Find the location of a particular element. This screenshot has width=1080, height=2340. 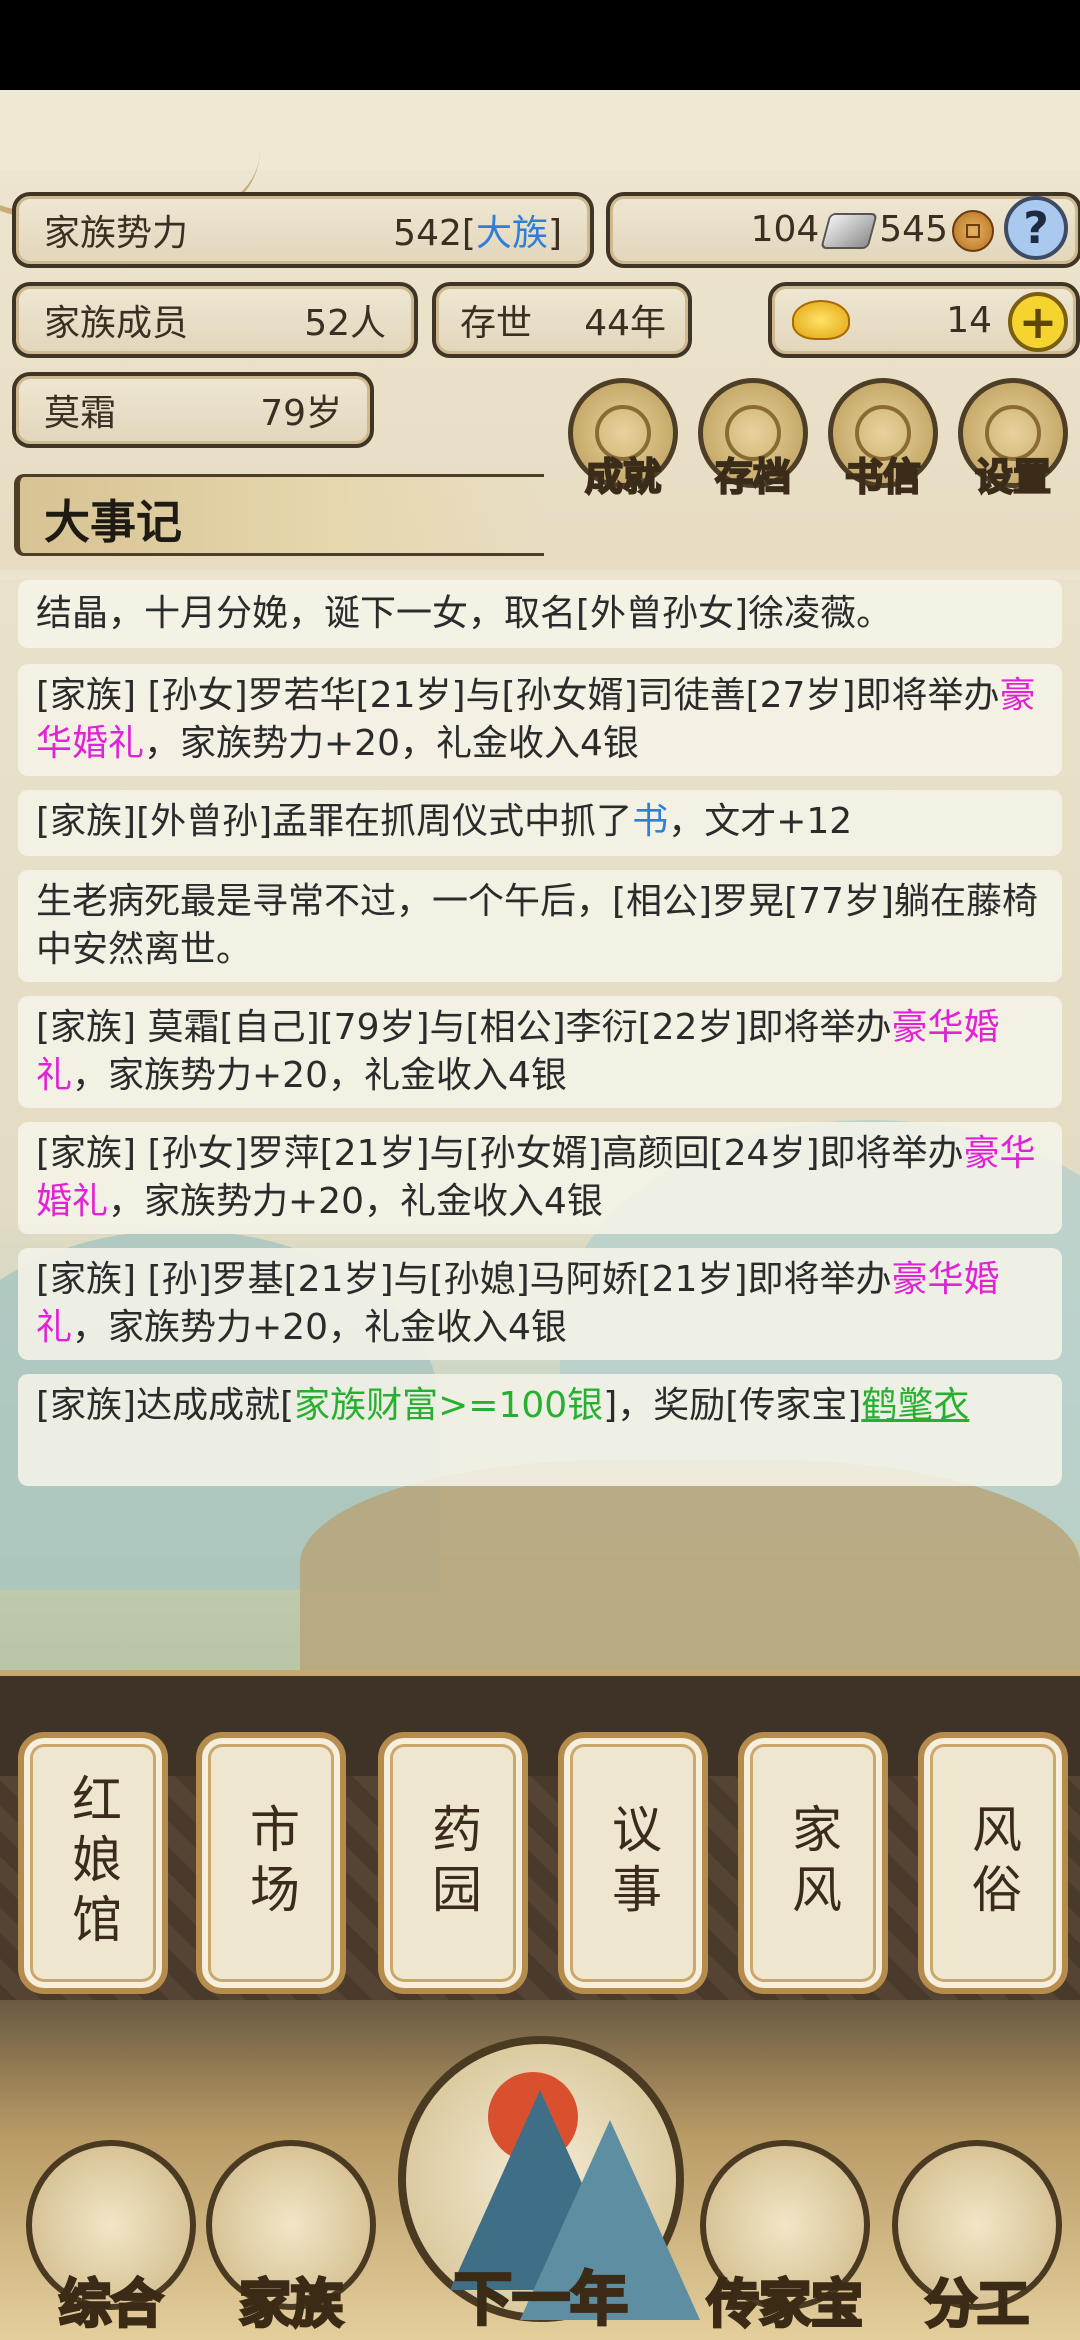

heirloom-link: 鹤氅衣 is located at coordinates (915, 1405).